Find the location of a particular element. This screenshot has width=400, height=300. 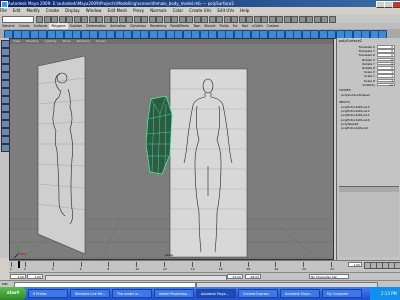

taskbar-task-button: My Computer is located at coordinates (342, 293).